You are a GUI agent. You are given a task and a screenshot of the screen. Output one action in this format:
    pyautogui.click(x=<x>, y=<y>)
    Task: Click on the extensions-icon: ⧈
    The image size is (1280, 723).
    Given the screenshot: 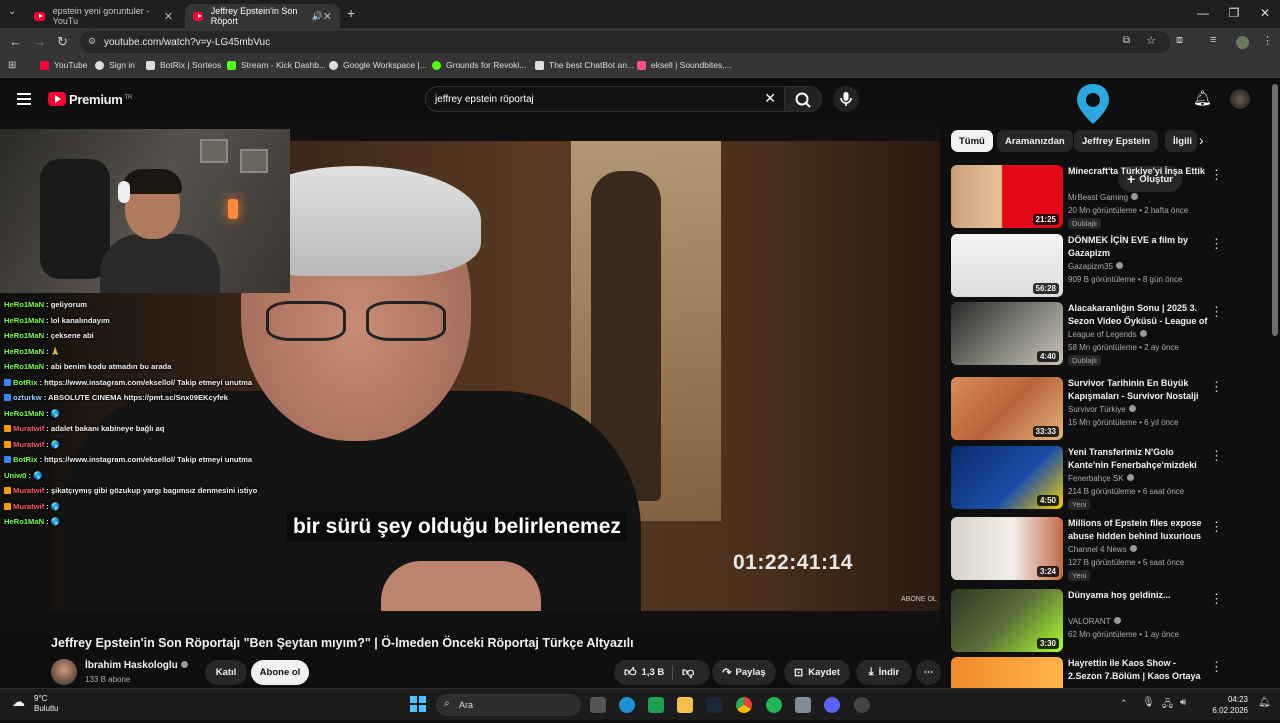 What is the action you would take?
    pyautogui.click(x=1179, y=40)
    